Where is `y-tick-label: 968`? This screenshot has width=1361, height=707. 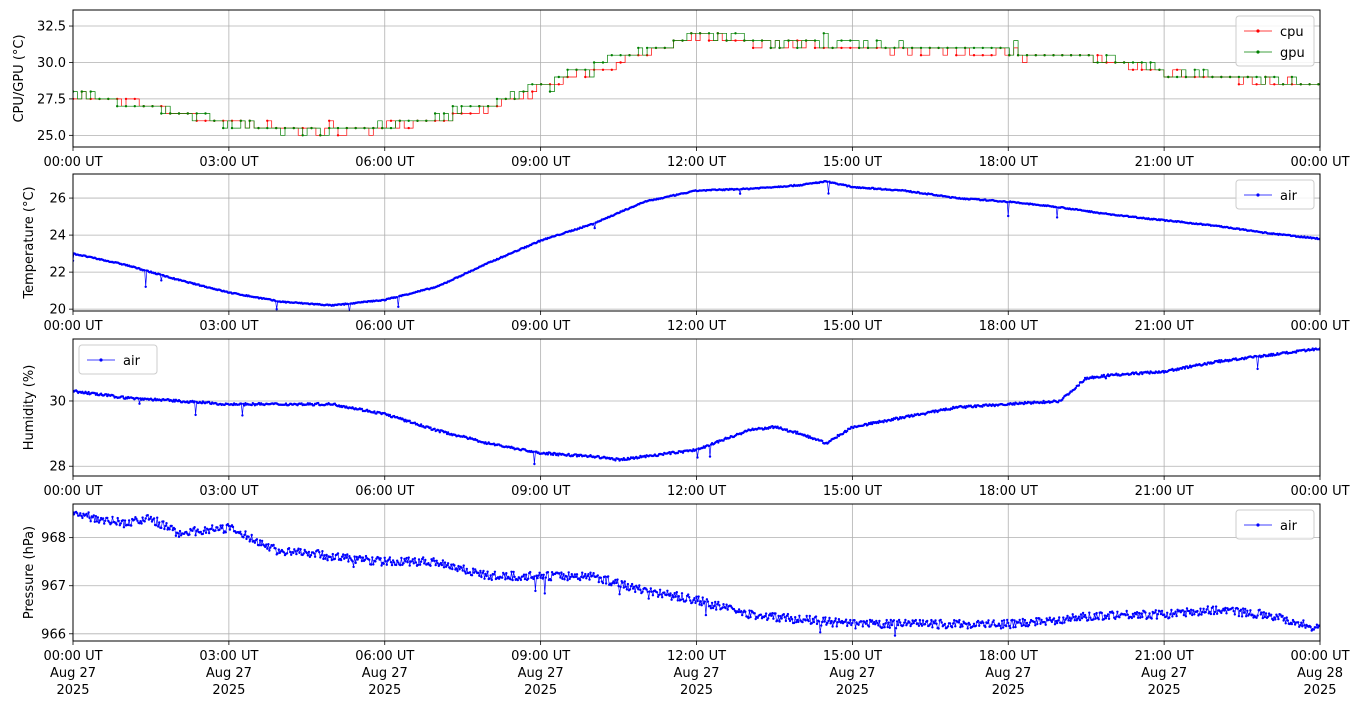 y-tick-label: 968 is located at coordinates (53, 538).